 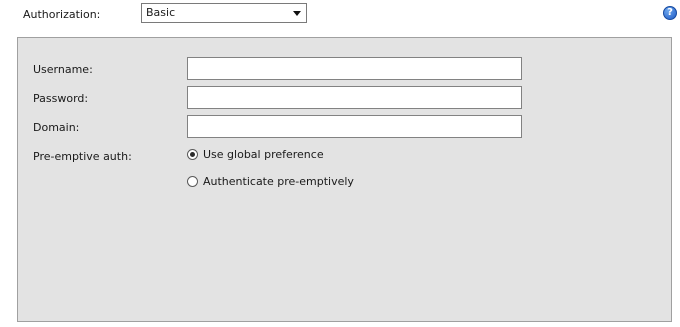 What do you see at coordinates (354, 68) in the screenshot?
I see `username-field` at bounding box center [354, 68].